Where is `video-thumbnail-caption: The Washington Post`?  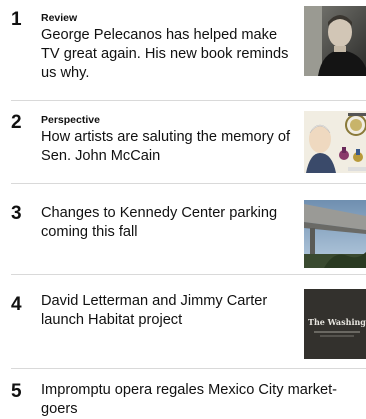 video-thumbnail-caption: The Washington Post is located at coordinates (337, 322).